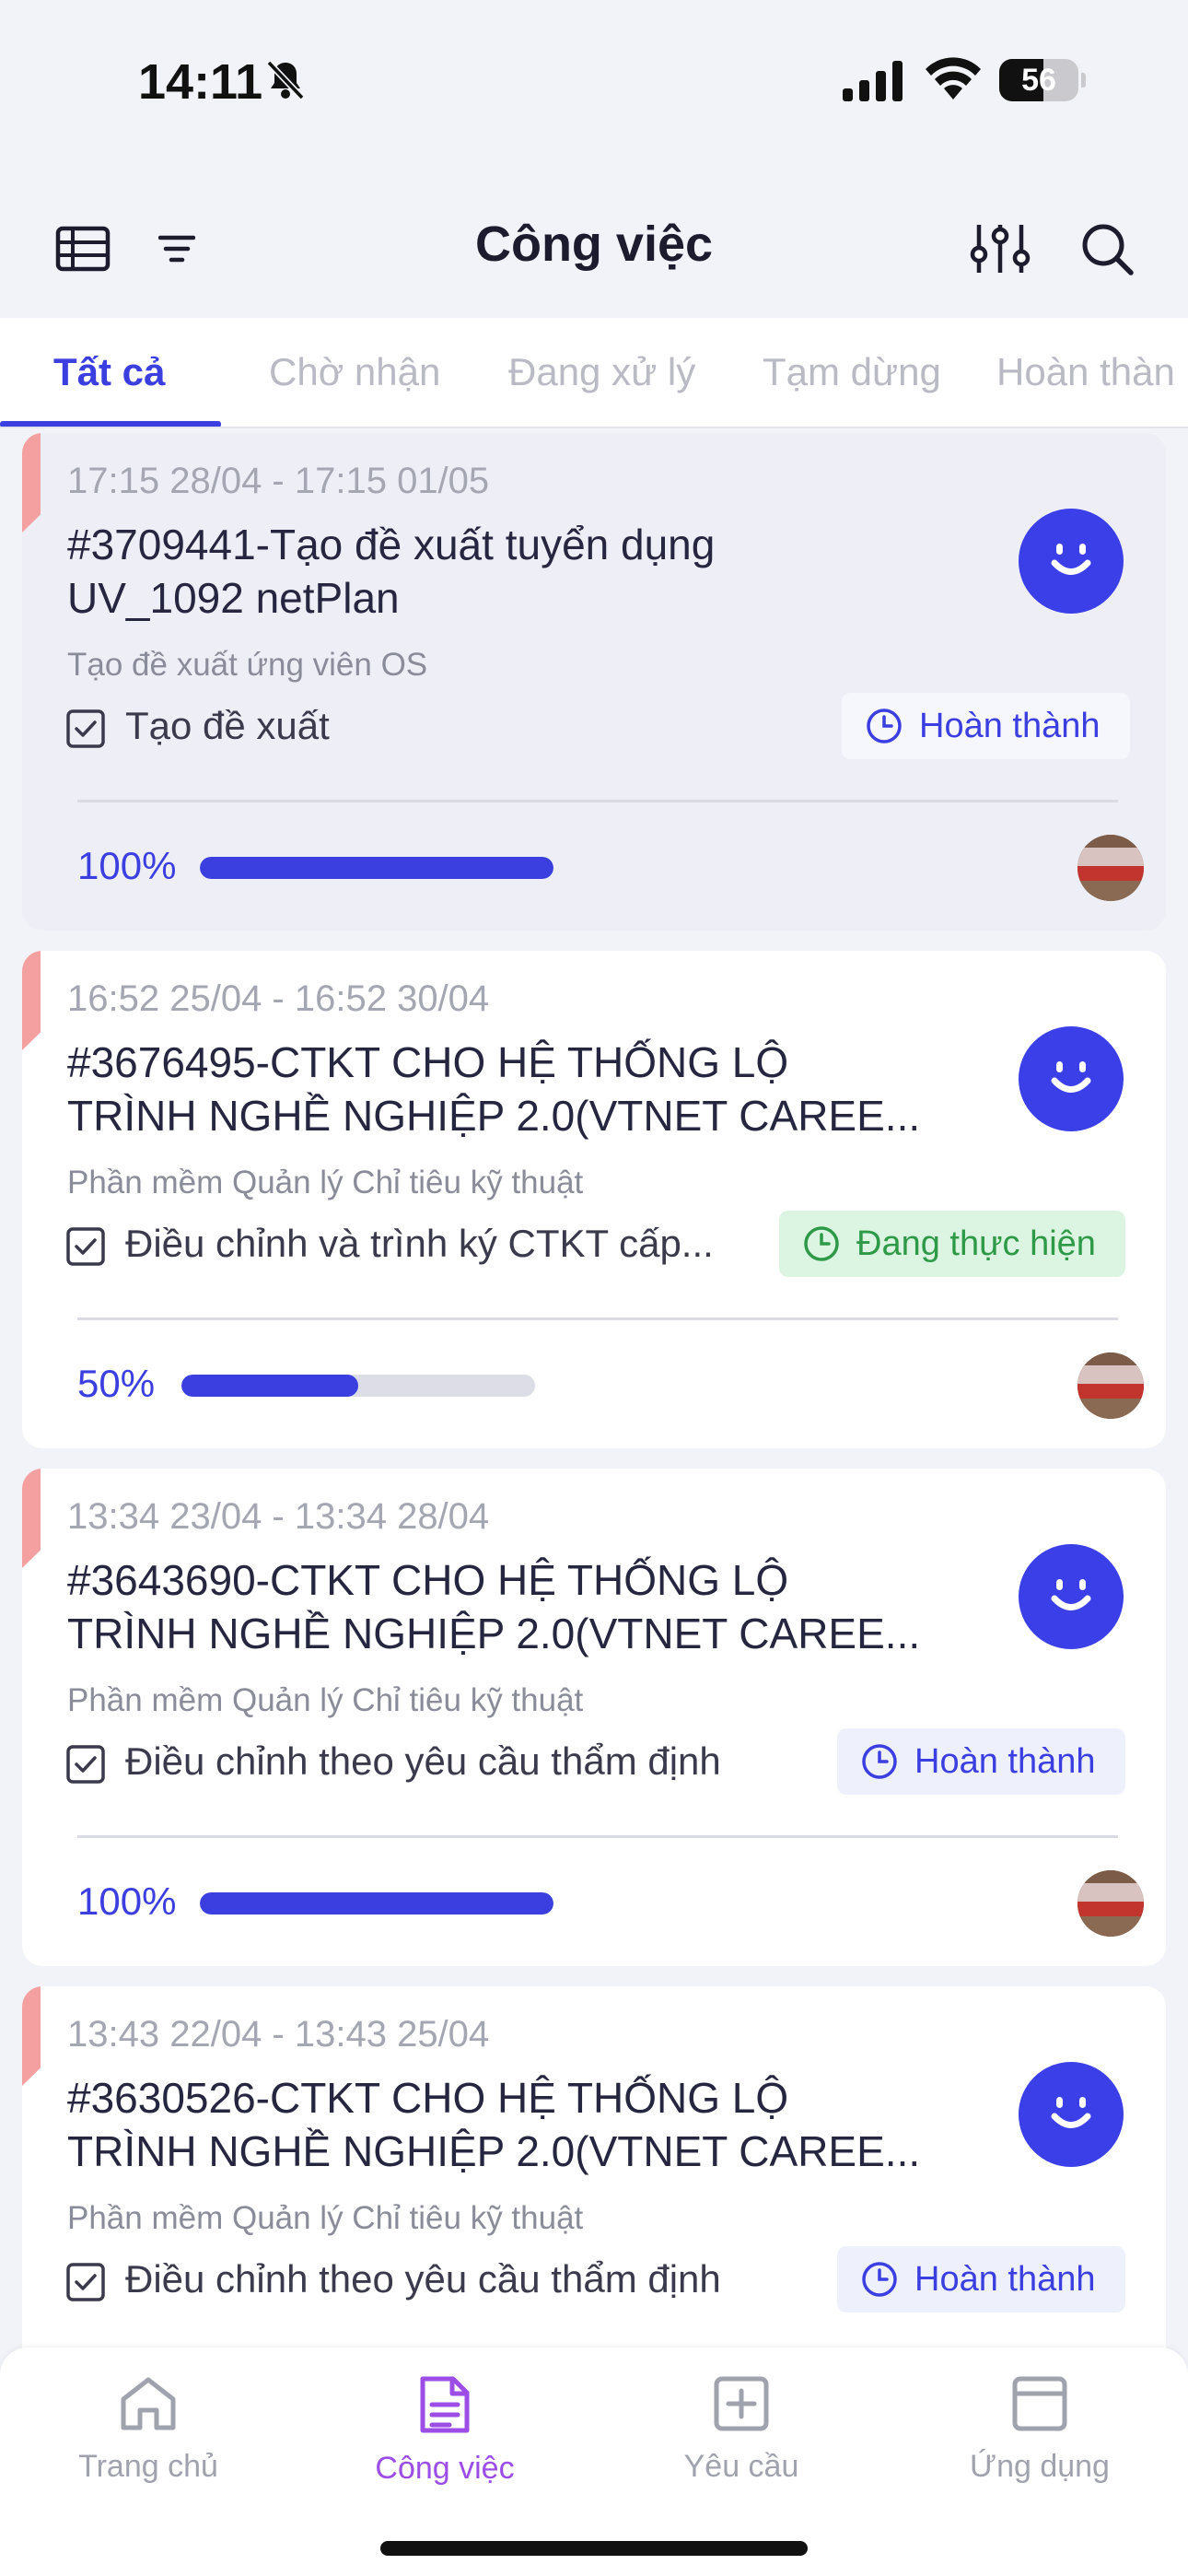 The width and height of the screenshot is (1188, 2576). I want to click on nav-tasks: Công việc, so click(445, 2449).